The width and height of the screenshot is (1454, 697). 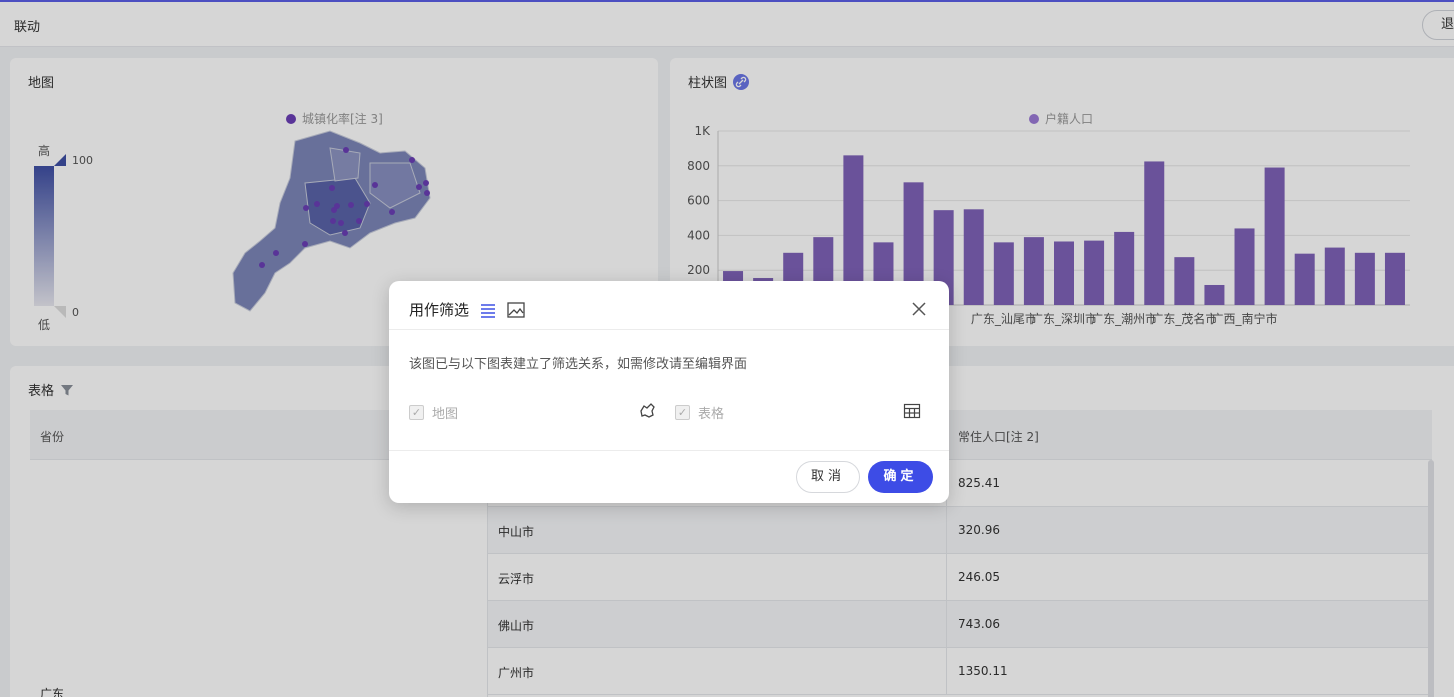 What do you see at coordinates (682, 412) in the screenshot?
I see `option-table-checkbox: ✓` at bounding box center [682, 412].